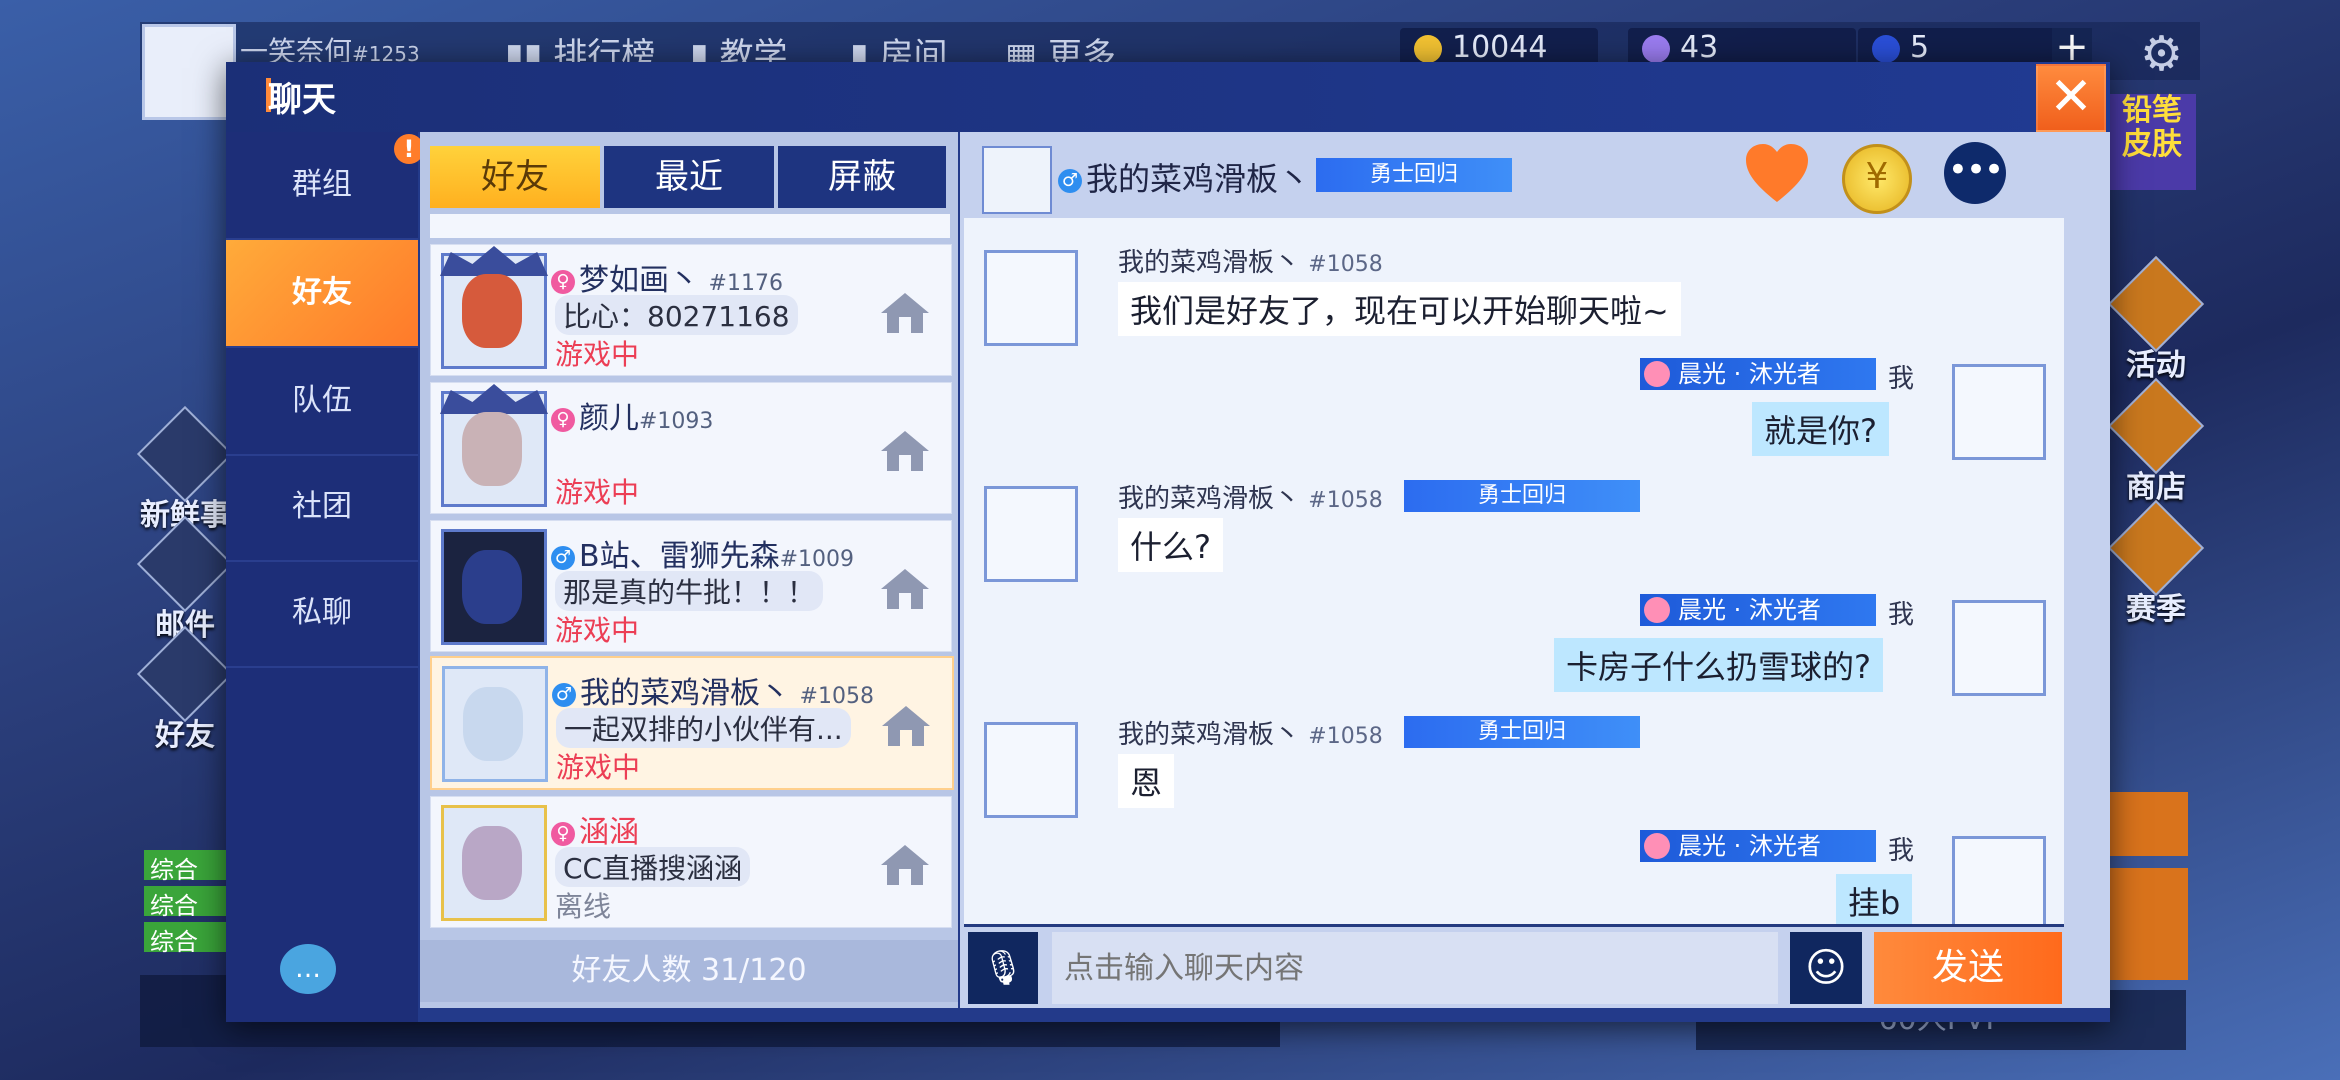  Describe the element at coordinates (1826, 968) in the screenshot. I see `emoji-icon: ☺` at that location.